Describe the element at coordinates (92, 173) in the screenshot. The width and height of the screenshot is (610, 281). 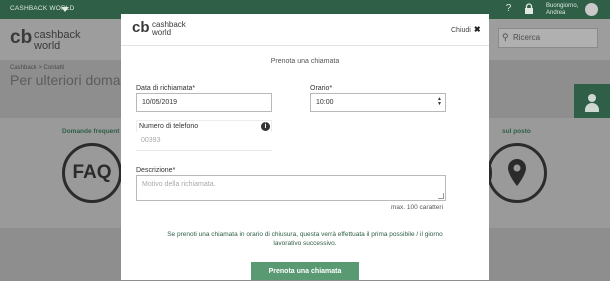
I see `faq-button: FAQ` at that location.